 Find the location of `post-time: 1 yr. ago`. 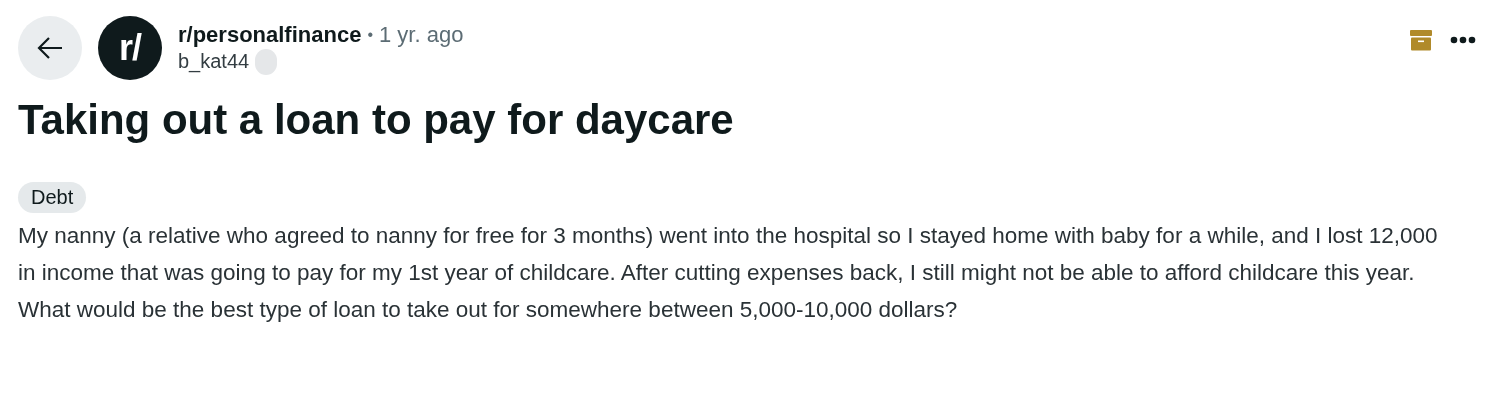

post-time: 1 yr. ago is located at coordinates (421, 34).